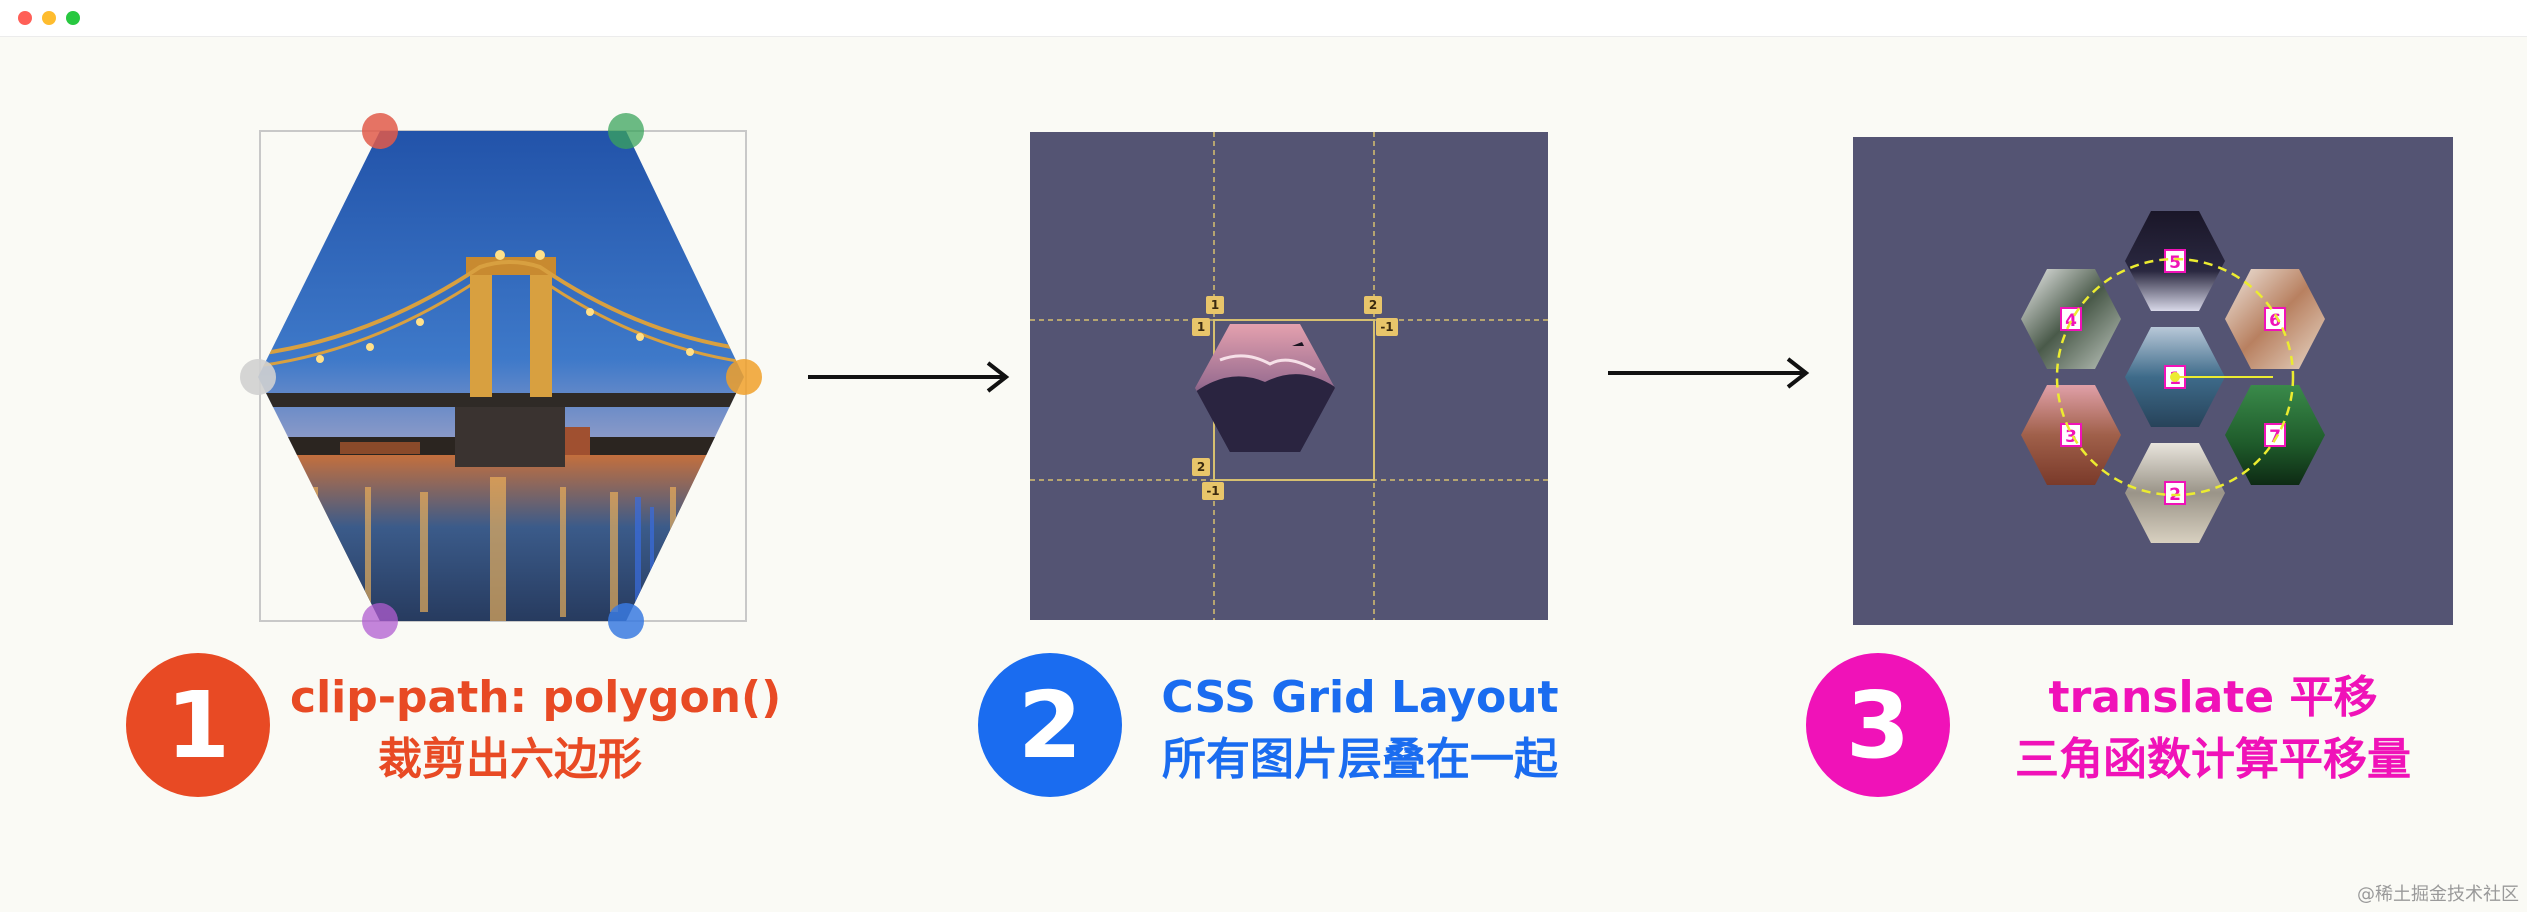 The width and height of the screenshot is (2527, 912). What do you see at coordinates (1878, 725) in the screenshot?
I see `step-number-badge: 3` at bounding box center [1878, 725].